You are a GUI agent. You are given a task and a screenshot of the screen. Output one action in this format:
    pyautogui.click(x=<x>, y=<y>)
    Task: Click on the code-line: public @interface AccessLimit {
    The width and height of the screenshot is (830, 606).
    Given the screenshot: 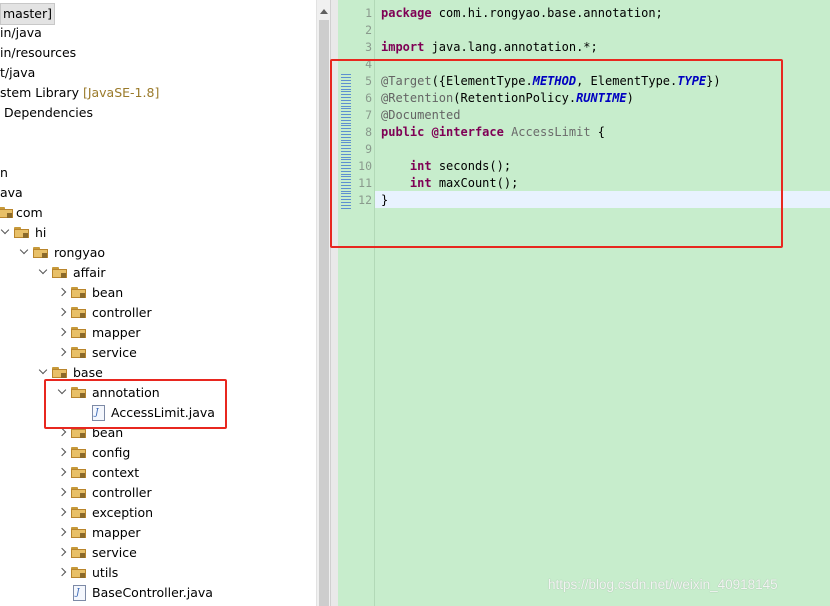 What is the action you would take?
    pyautogui.click(x=493, y=132)
    